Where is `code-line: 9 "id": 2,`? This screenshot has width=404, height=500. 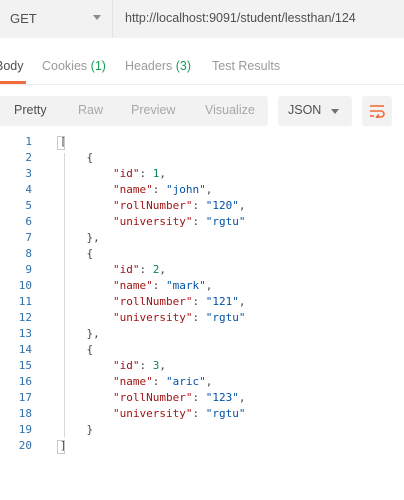 code-line: 9 "id": 2, is located at coordinates (202, 271).